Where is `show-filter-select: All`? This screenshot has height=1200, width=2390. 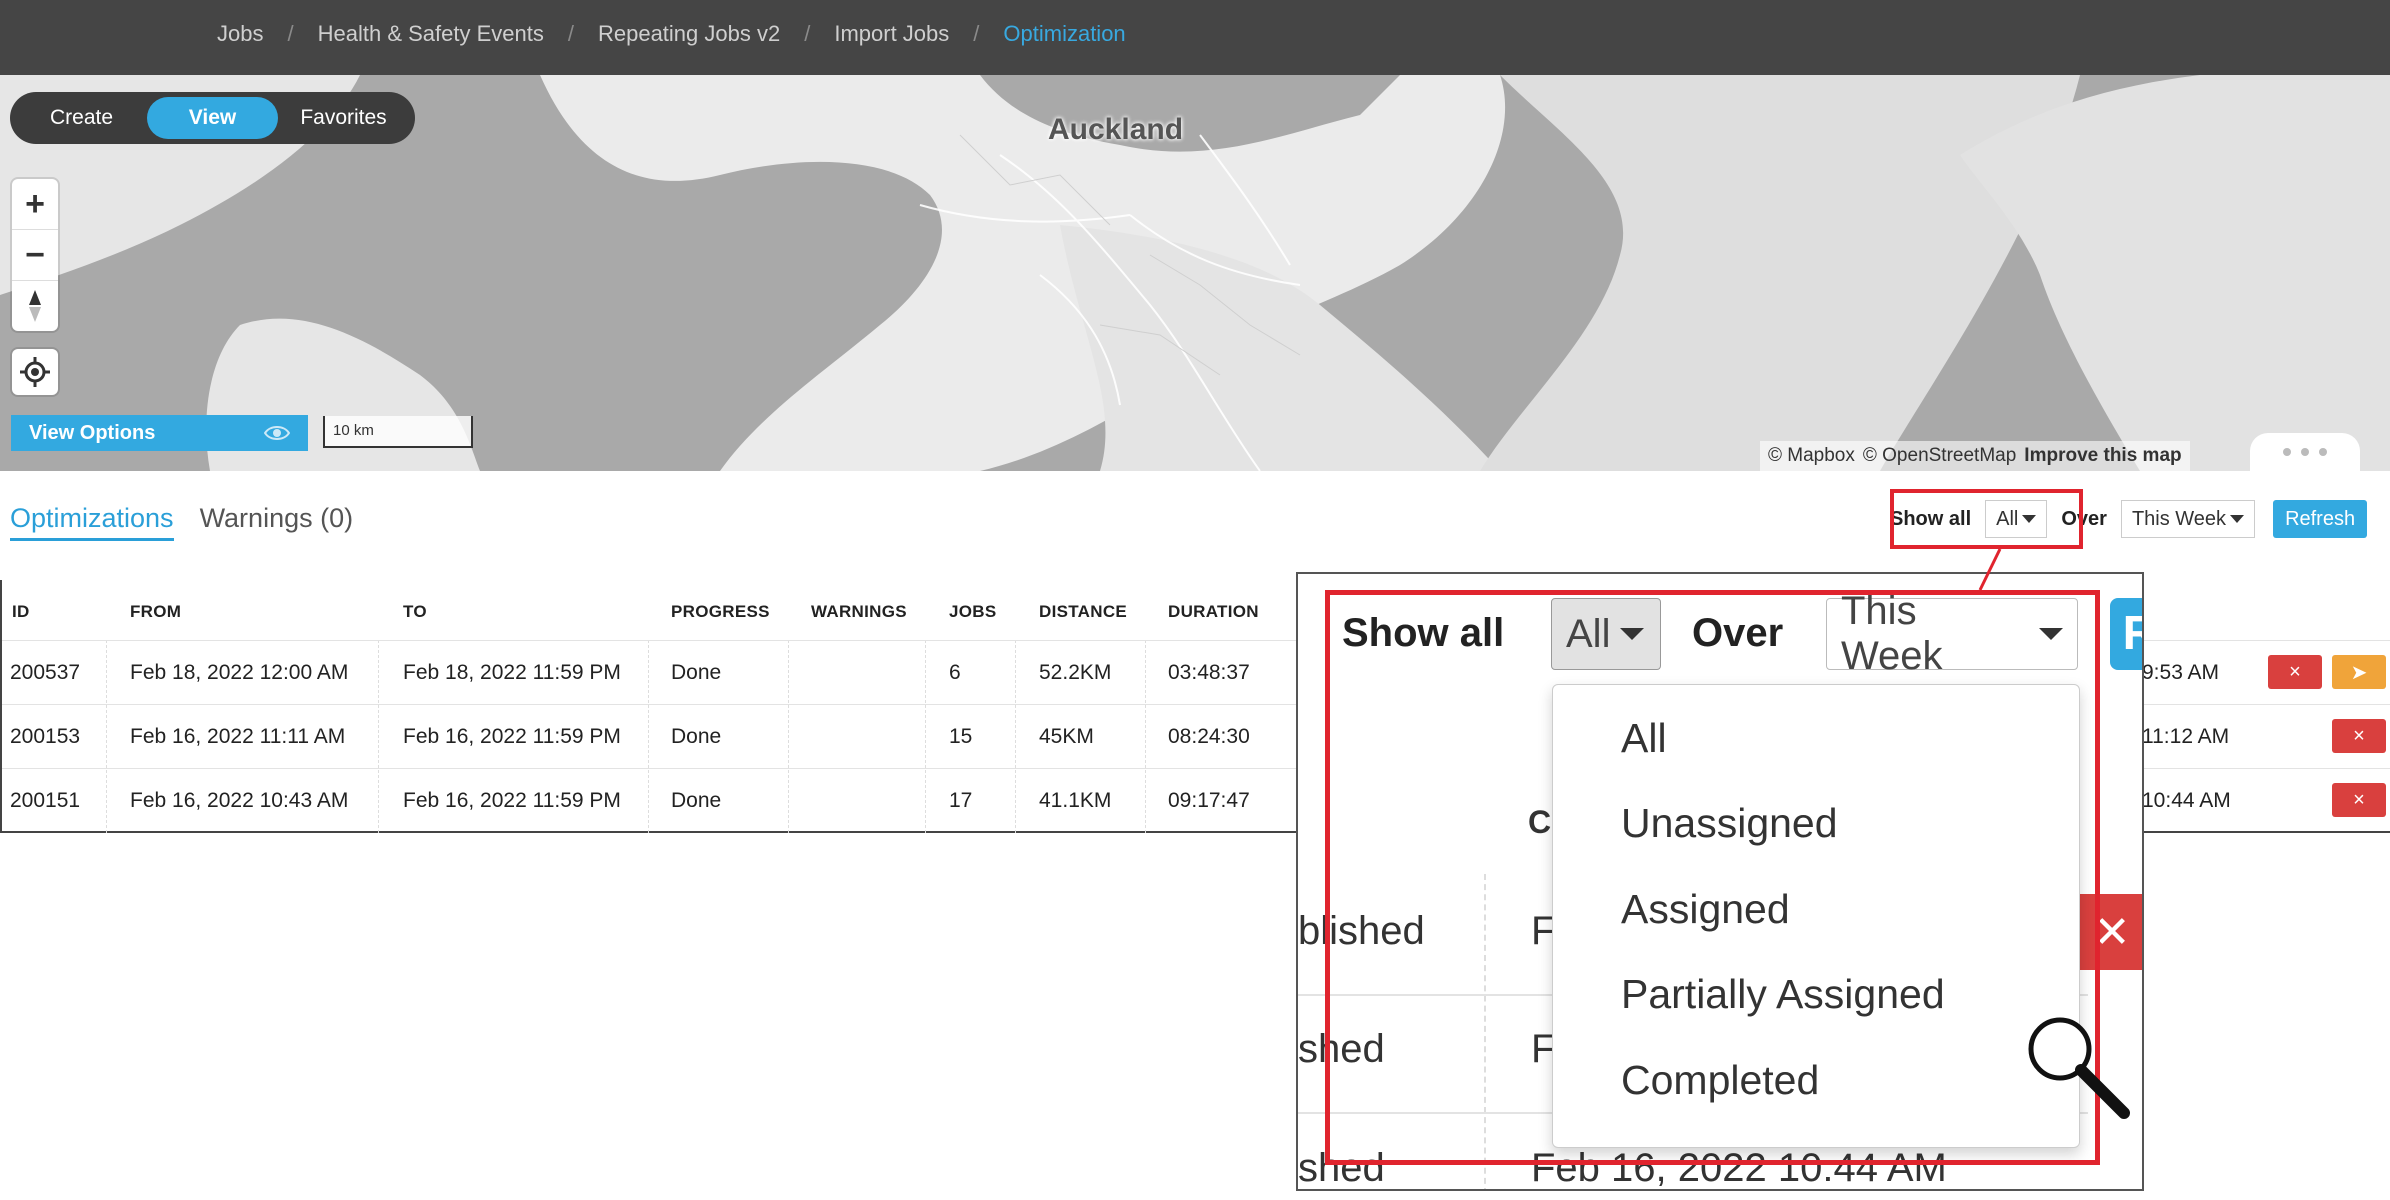 show-filter-select: All is located at coordinates (2016, 519).